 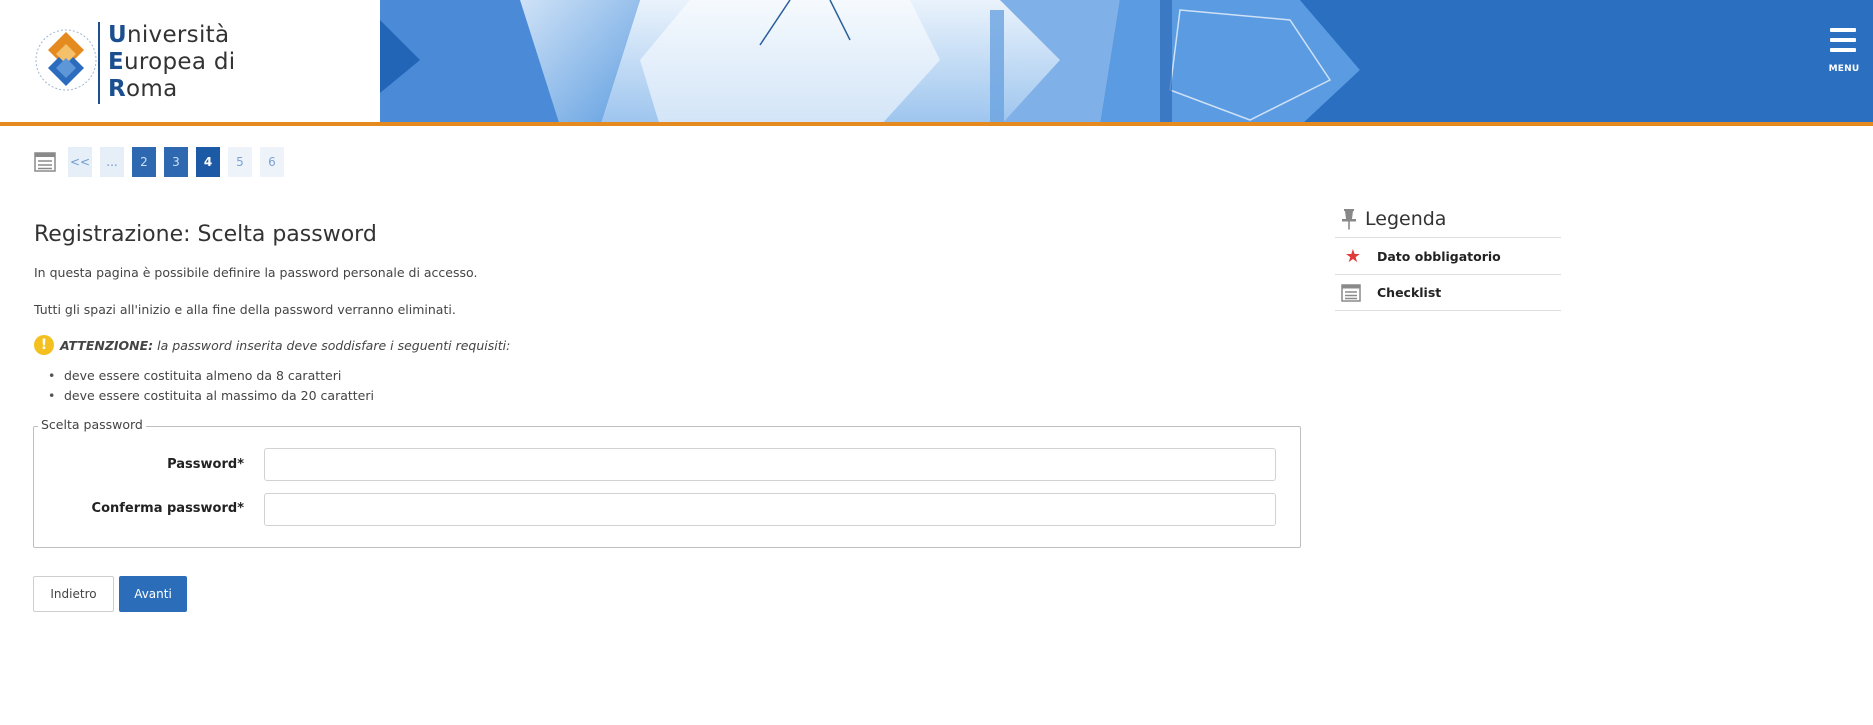 I want to click on pager-step-4-current: 4, so click(x=208, y=162).